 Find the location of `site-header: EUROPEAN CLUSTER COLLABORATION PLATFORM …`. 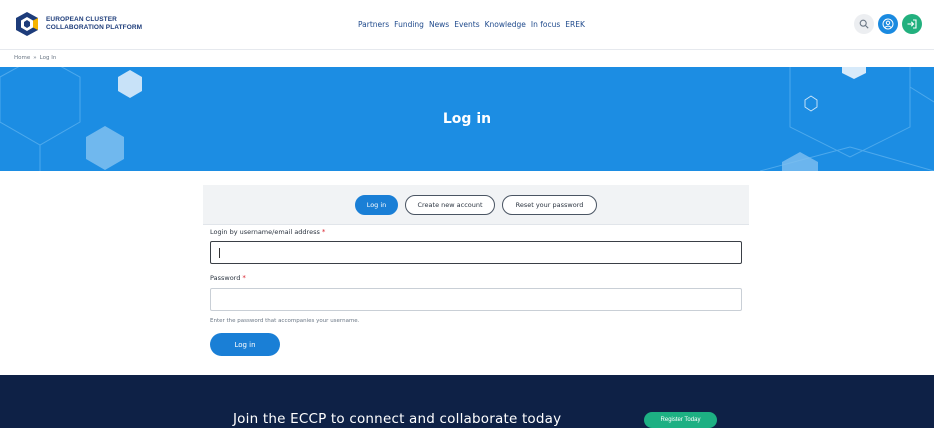

site-header: EUROPEAN CLUSTER COLLABORATION PLATFORM … is located at coordinates (467, 25).